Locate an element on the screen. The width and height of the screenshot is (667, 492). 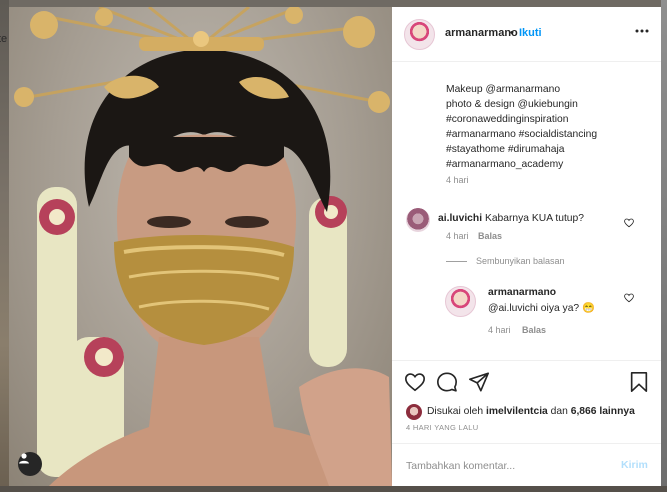
commenter-username: ai.luvichi is located at coordinates (460, 218).